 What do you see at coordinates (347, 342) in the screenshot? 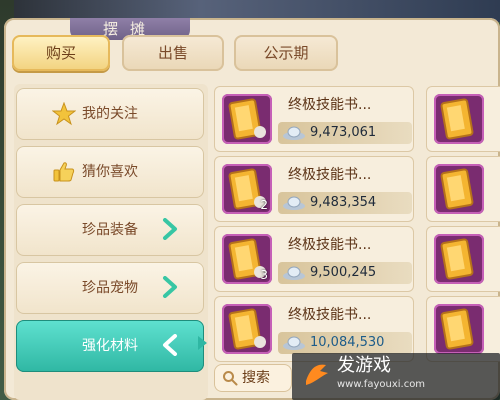
I see `item-price: 10,084,530` at bounding box center [347, 342].